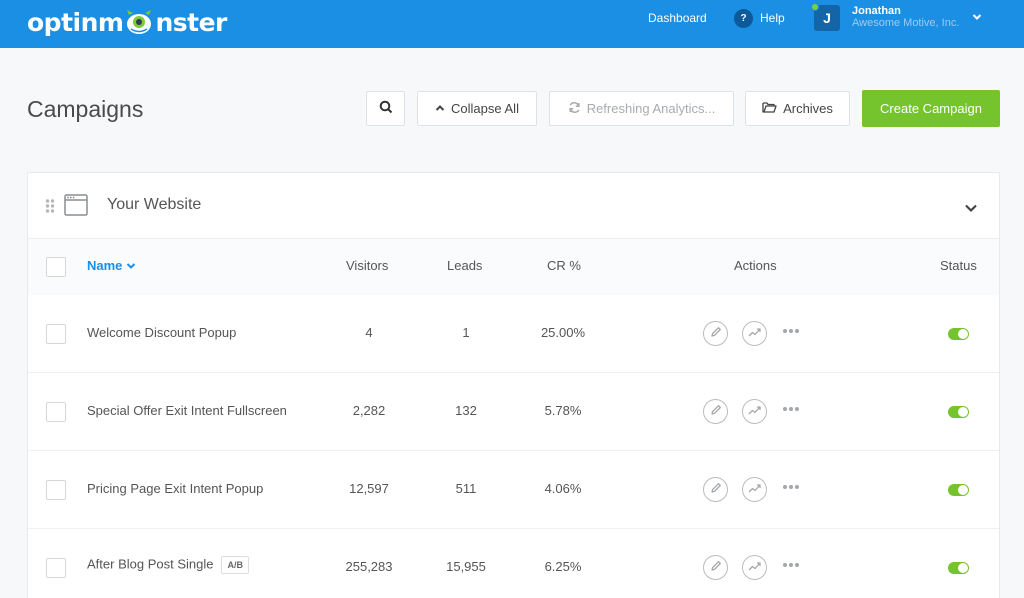 The height and width of the screenshot is (598, 1024). I want to click on cr-value: 25.00%, so click(563, 332).